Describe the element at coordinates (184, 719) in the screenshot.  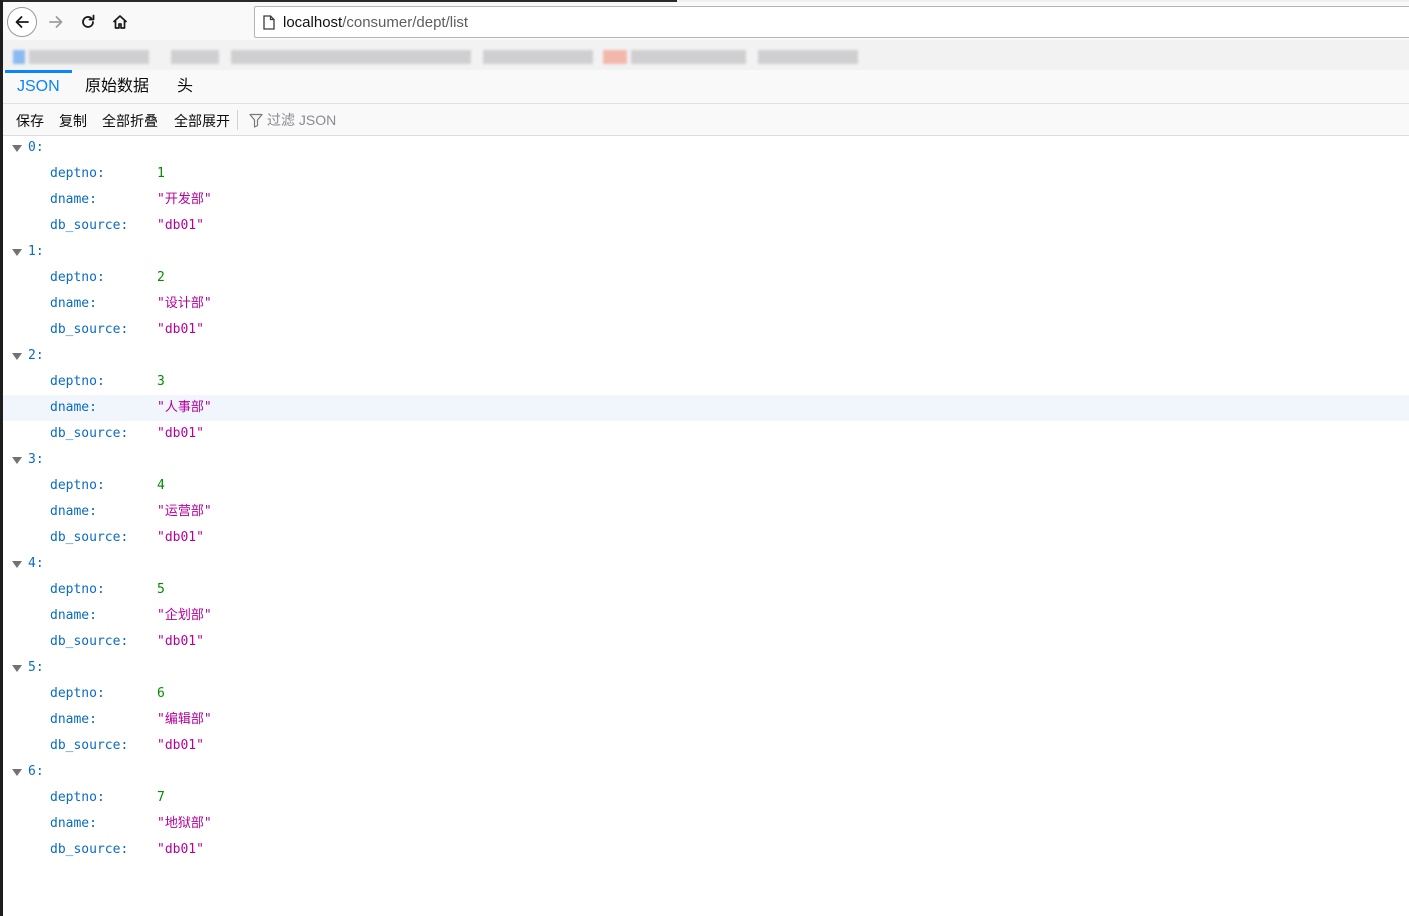
I see `property-value: "编辑部"` at that location.